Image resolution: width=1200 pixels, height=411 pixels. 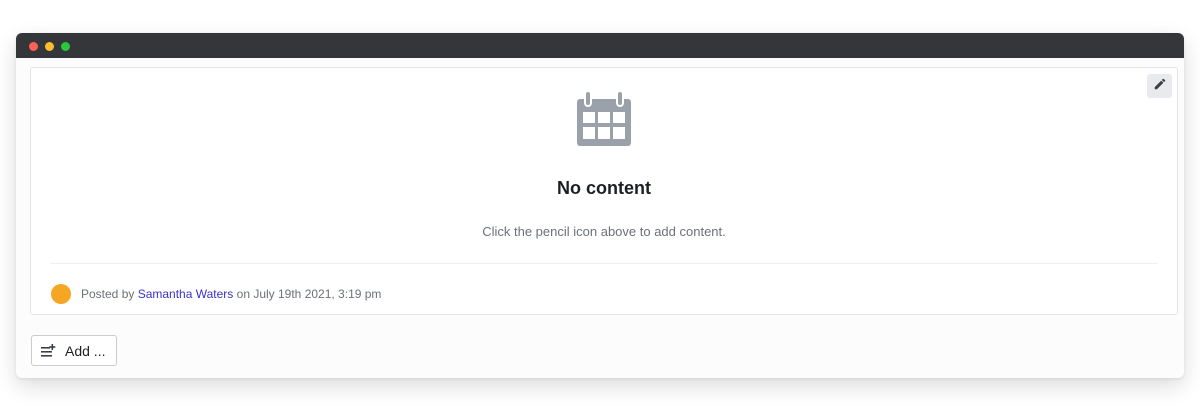 What do you see at coordinates (49, 46) in the screenshot?
I see `minimize-window-button` at bounding box center [49, 46].